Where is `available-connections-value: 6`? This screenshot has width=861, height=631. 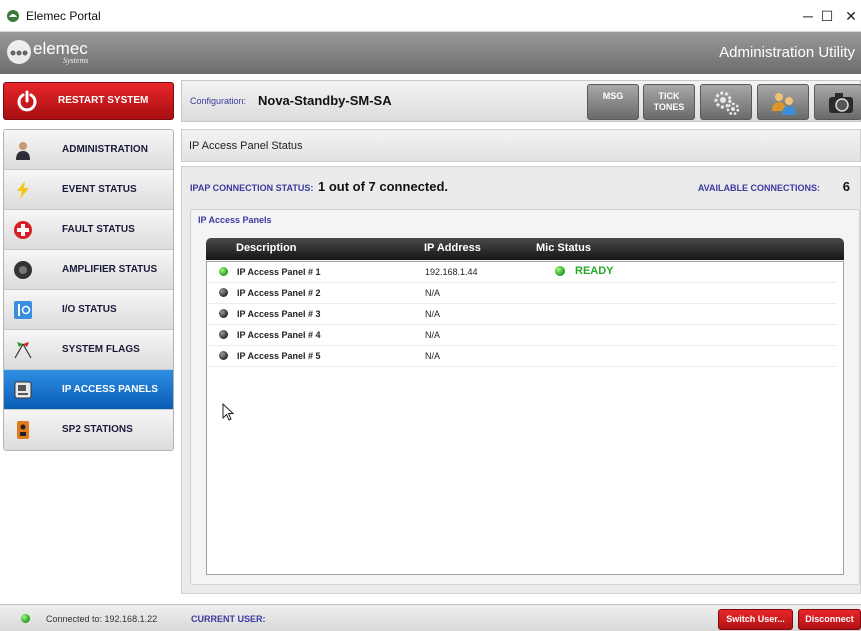
available-connections-value: 6 is located at coordinates (846, 186).